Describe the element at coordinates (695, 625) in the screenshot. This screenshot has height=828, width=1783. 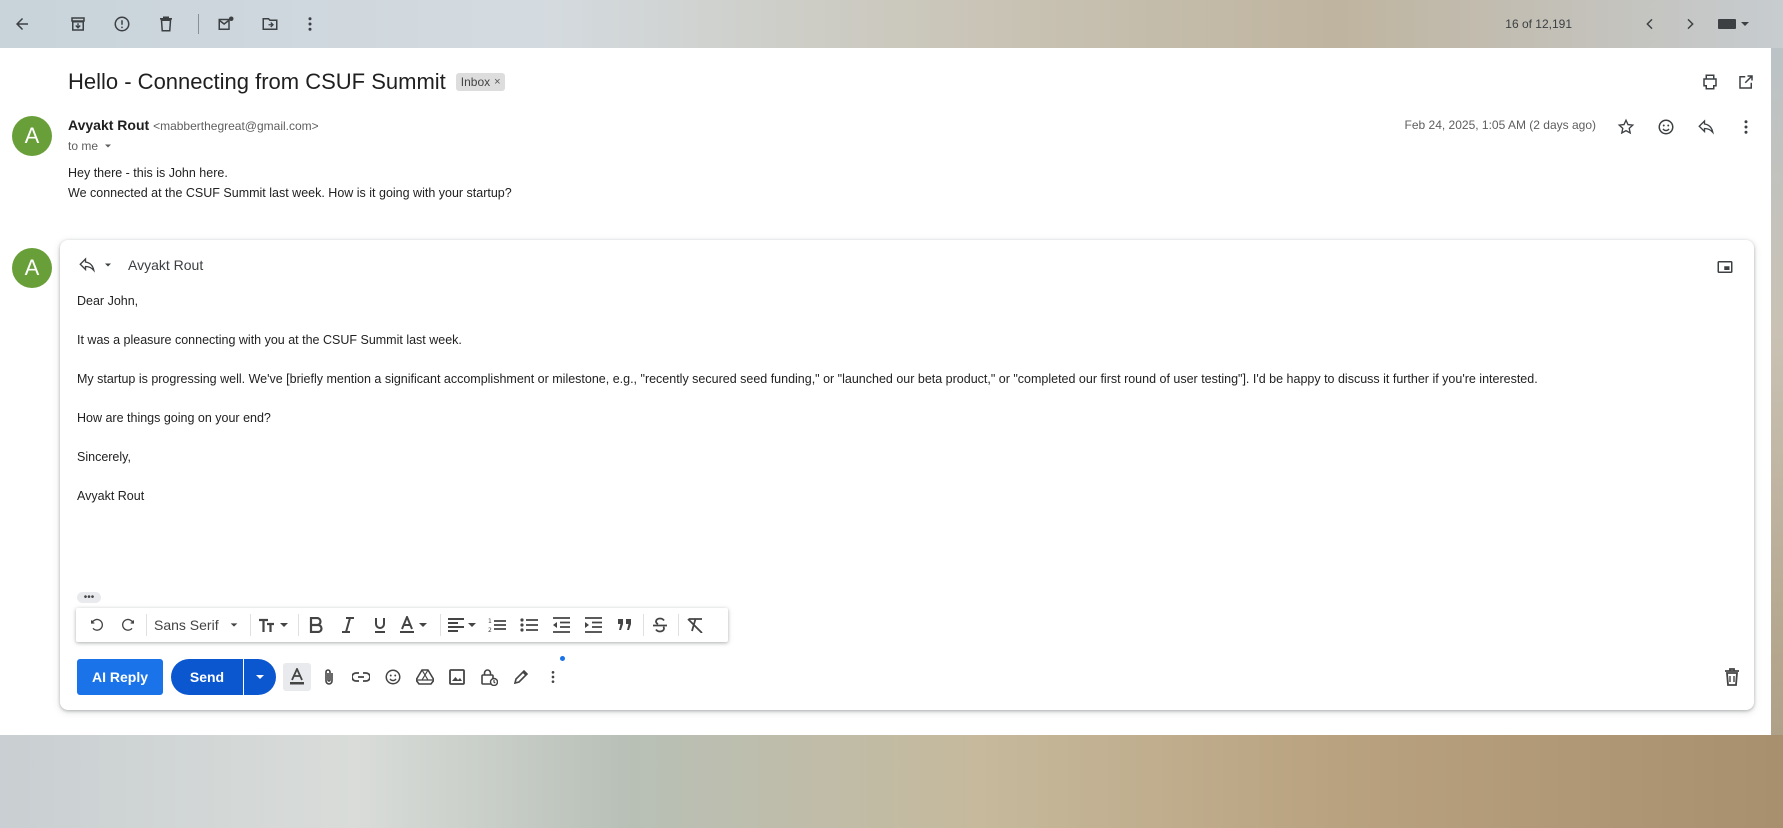
I see `remove-formatting-icon` at that location.